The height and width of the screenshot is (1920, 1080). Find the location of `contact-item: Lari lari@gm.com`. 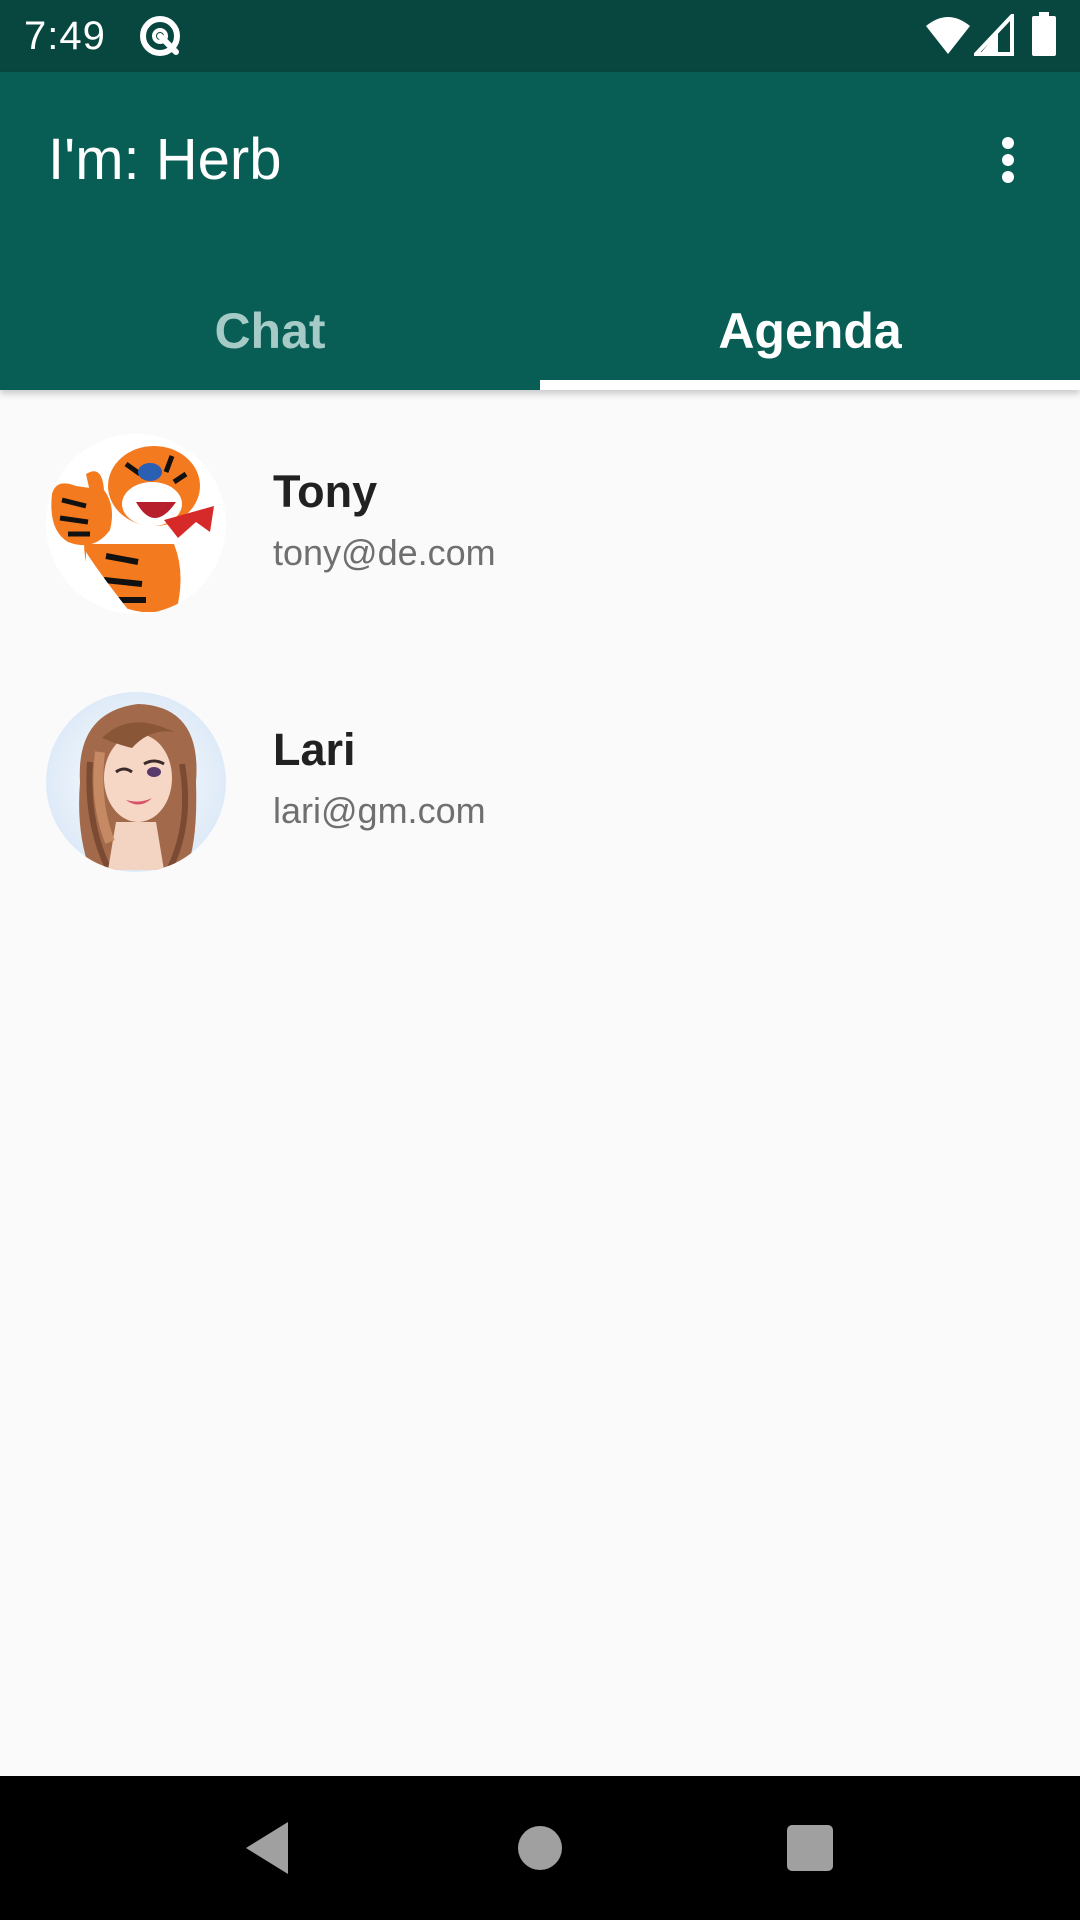

contact-item: Lari lari@gm.com is located at coordinates (540, 777).